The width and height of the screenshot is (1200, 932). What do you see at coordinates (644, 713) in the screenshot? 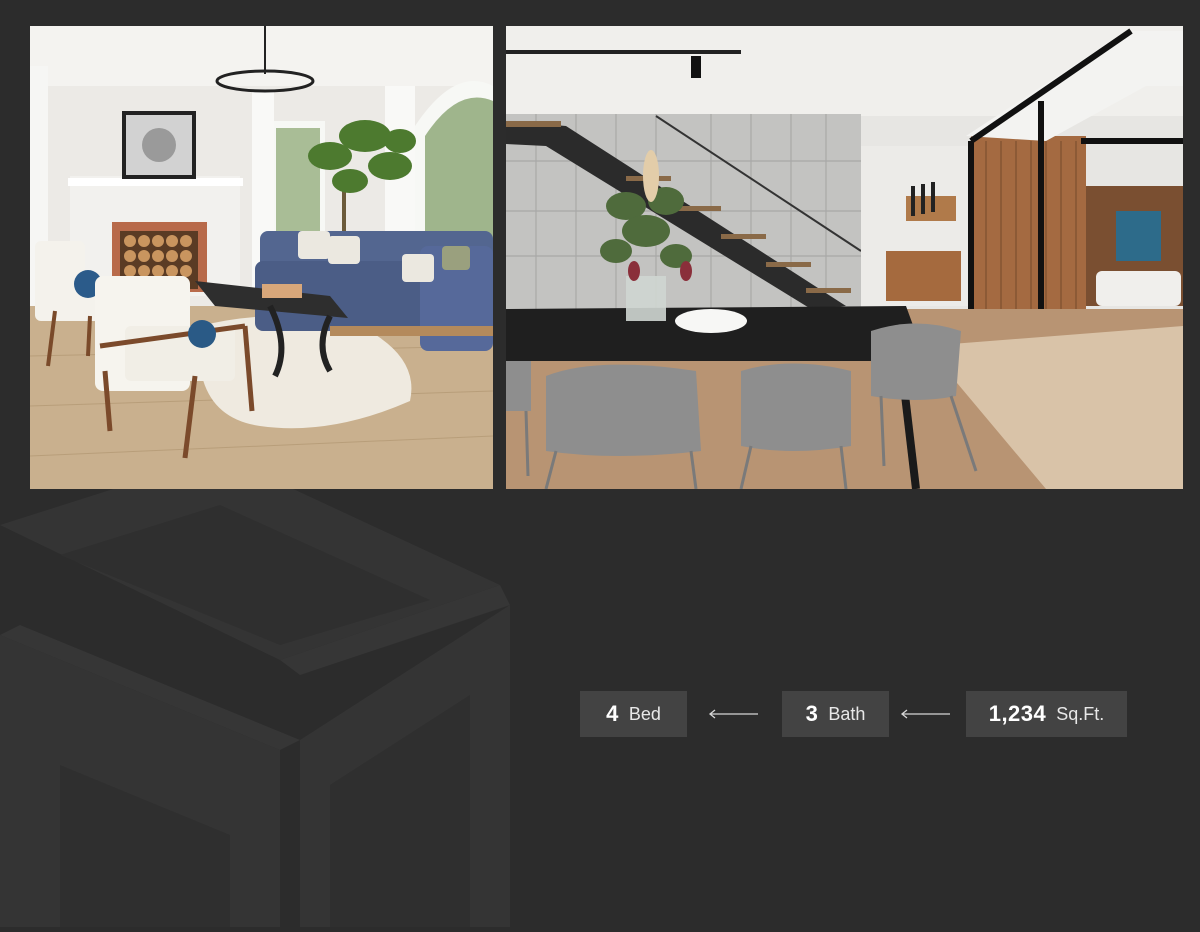
I see `bed-count-label: Bed` at bounding box center [644, 713].